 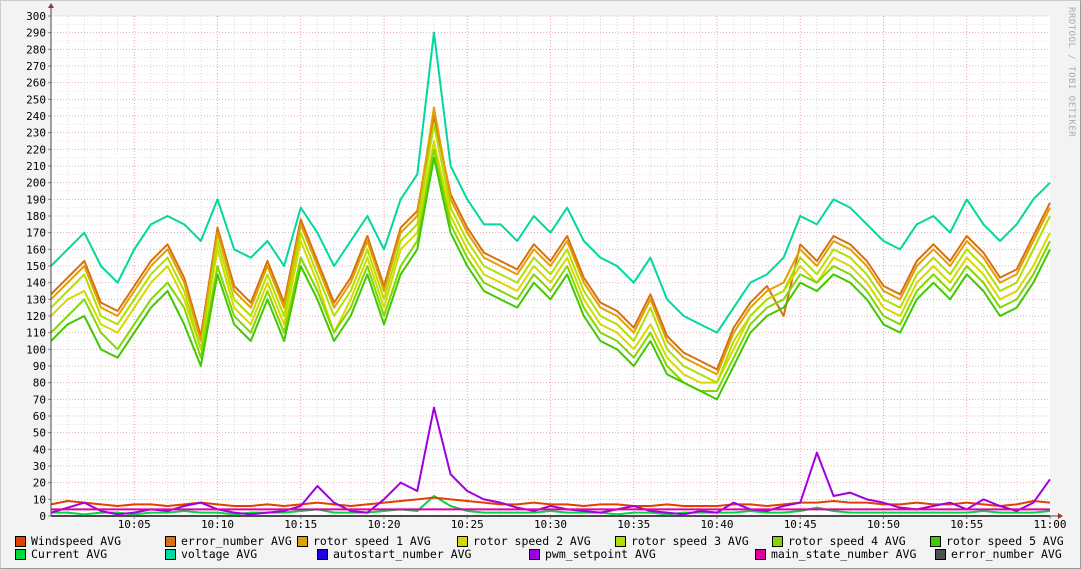 I want to click on legend-item: autostart_number AVG, so click(x=394, y=554).